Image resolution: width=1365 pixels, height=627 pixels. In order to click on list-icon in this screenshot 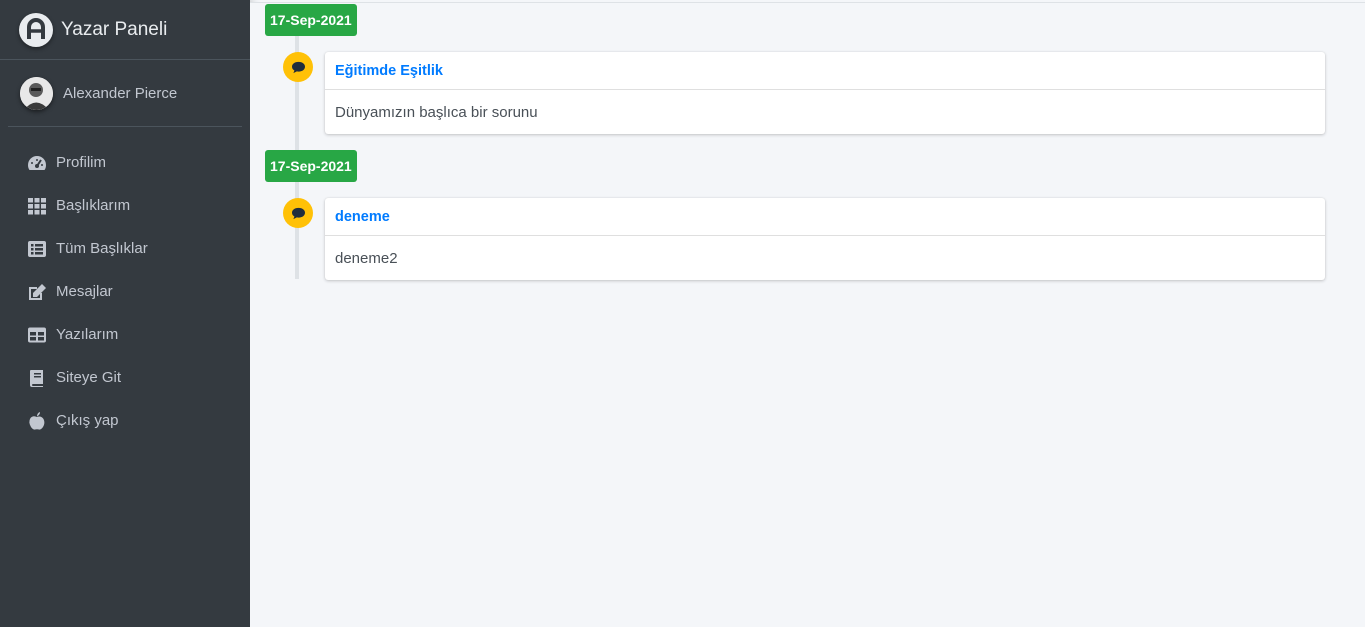, I will do `click(37, 249)`.